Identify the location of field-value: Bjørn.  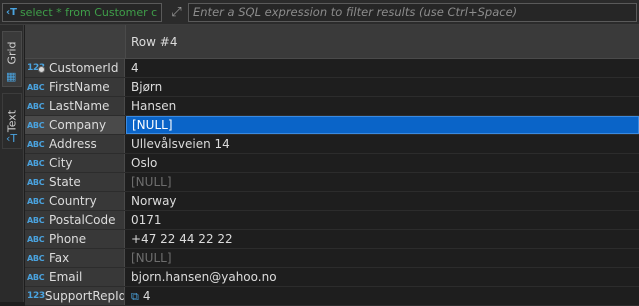
(147, 87).